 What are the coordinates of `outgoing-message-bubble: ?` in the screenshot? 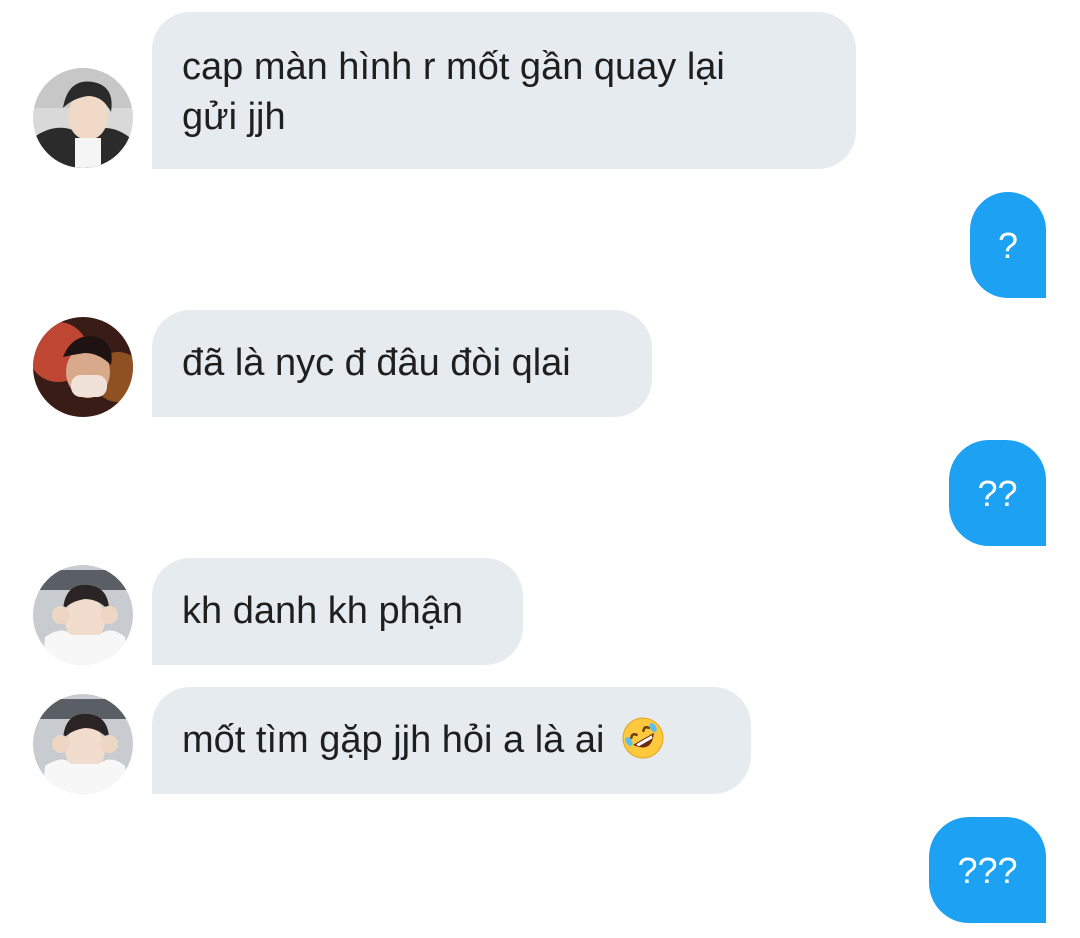 It's located at (1008, 245).